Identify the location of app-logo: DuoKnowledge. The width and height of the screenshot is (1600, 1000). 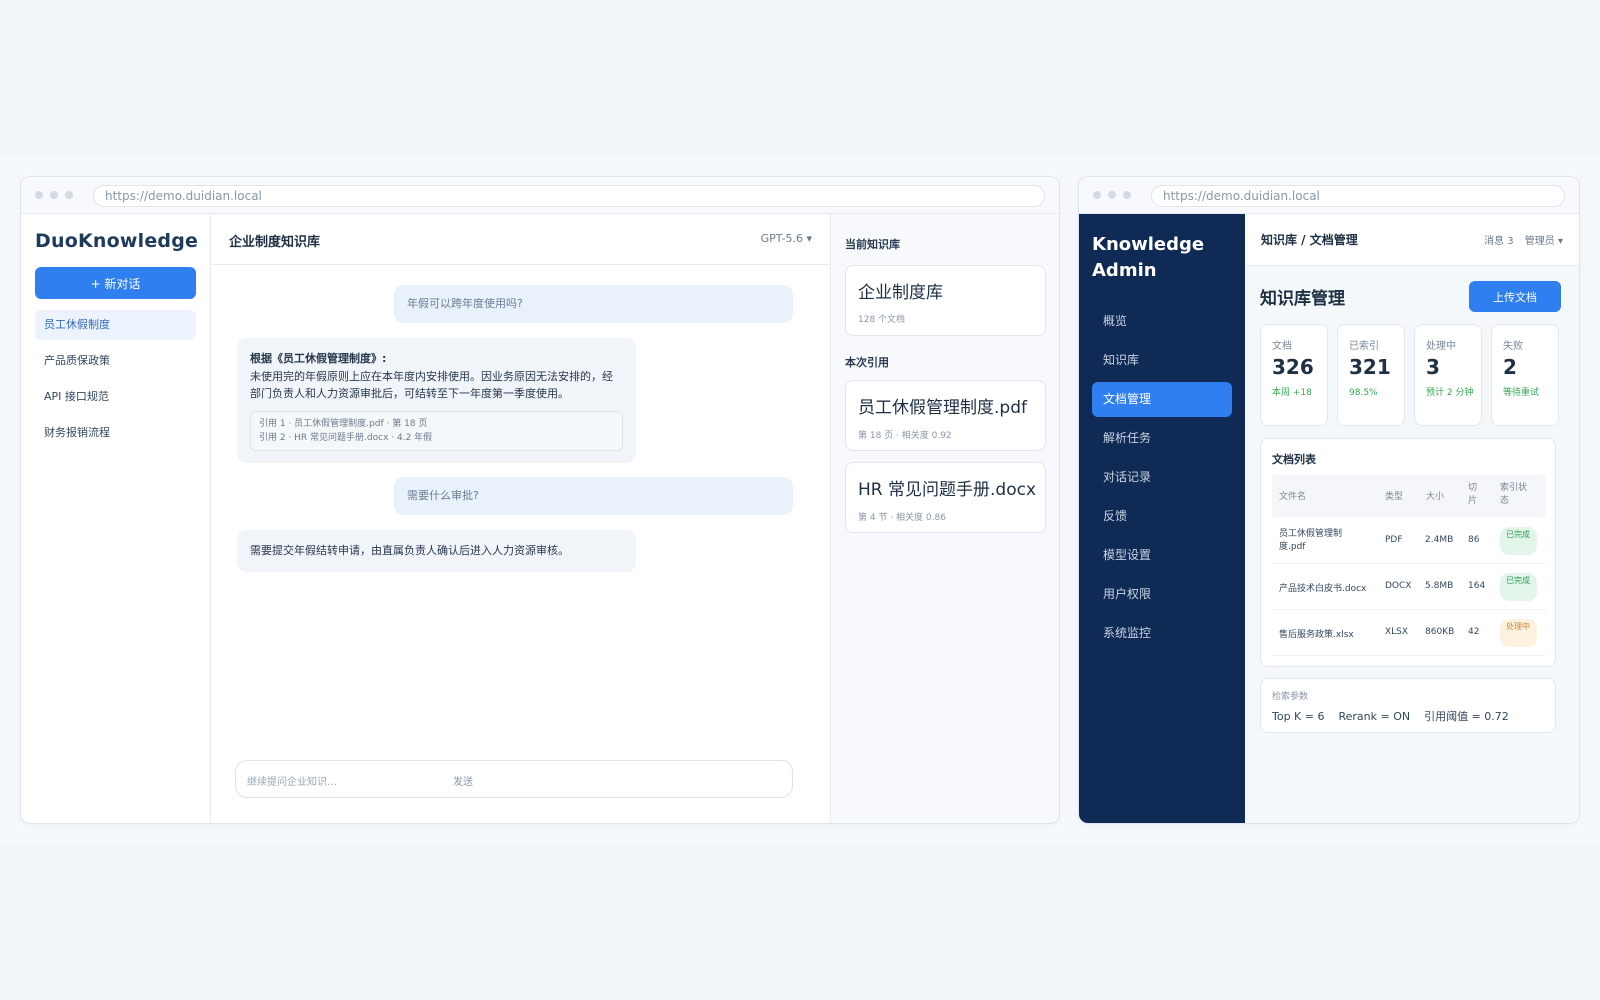
(117, 241).